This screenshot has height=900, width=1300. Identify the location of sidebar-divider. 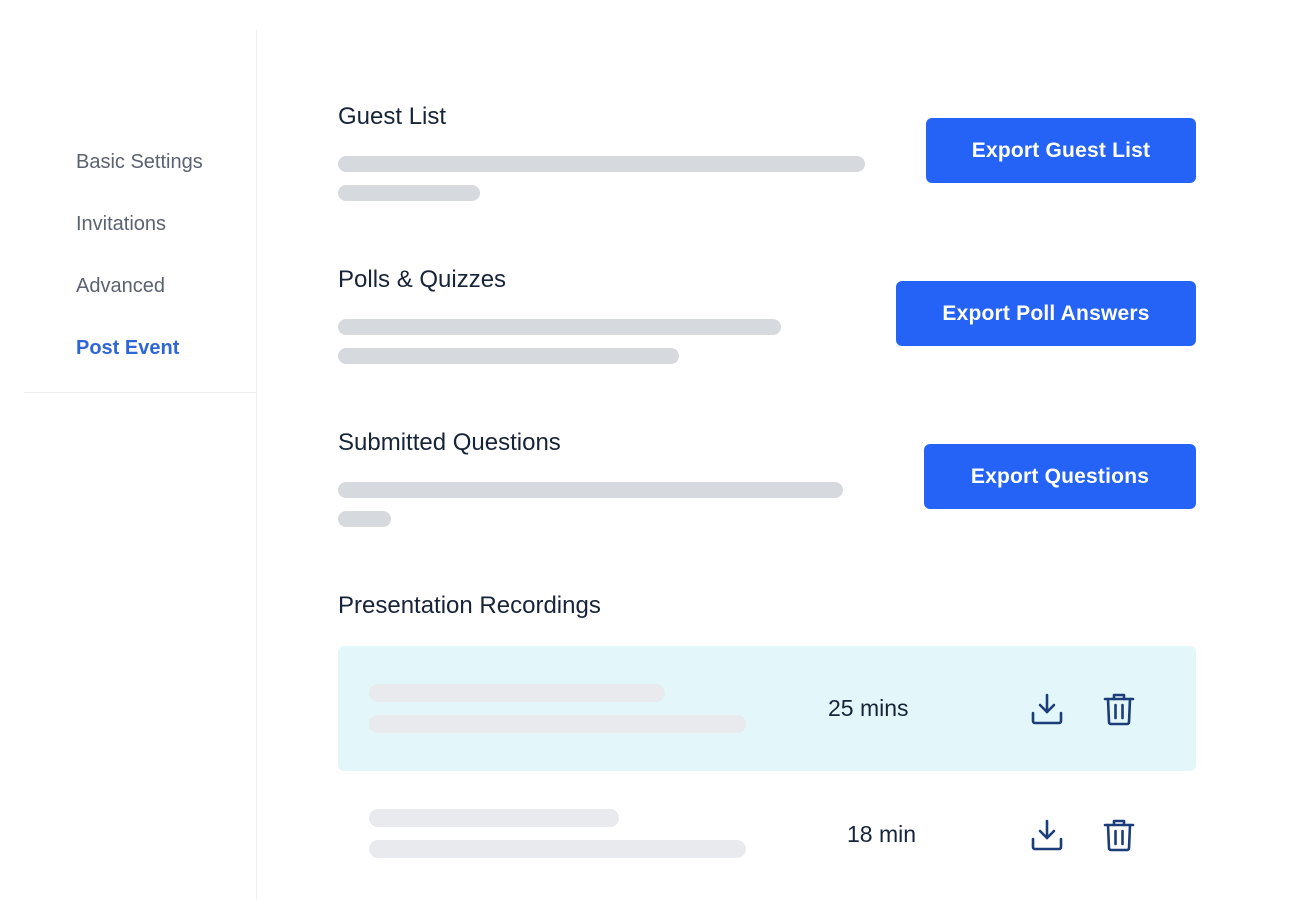
(140, 392).